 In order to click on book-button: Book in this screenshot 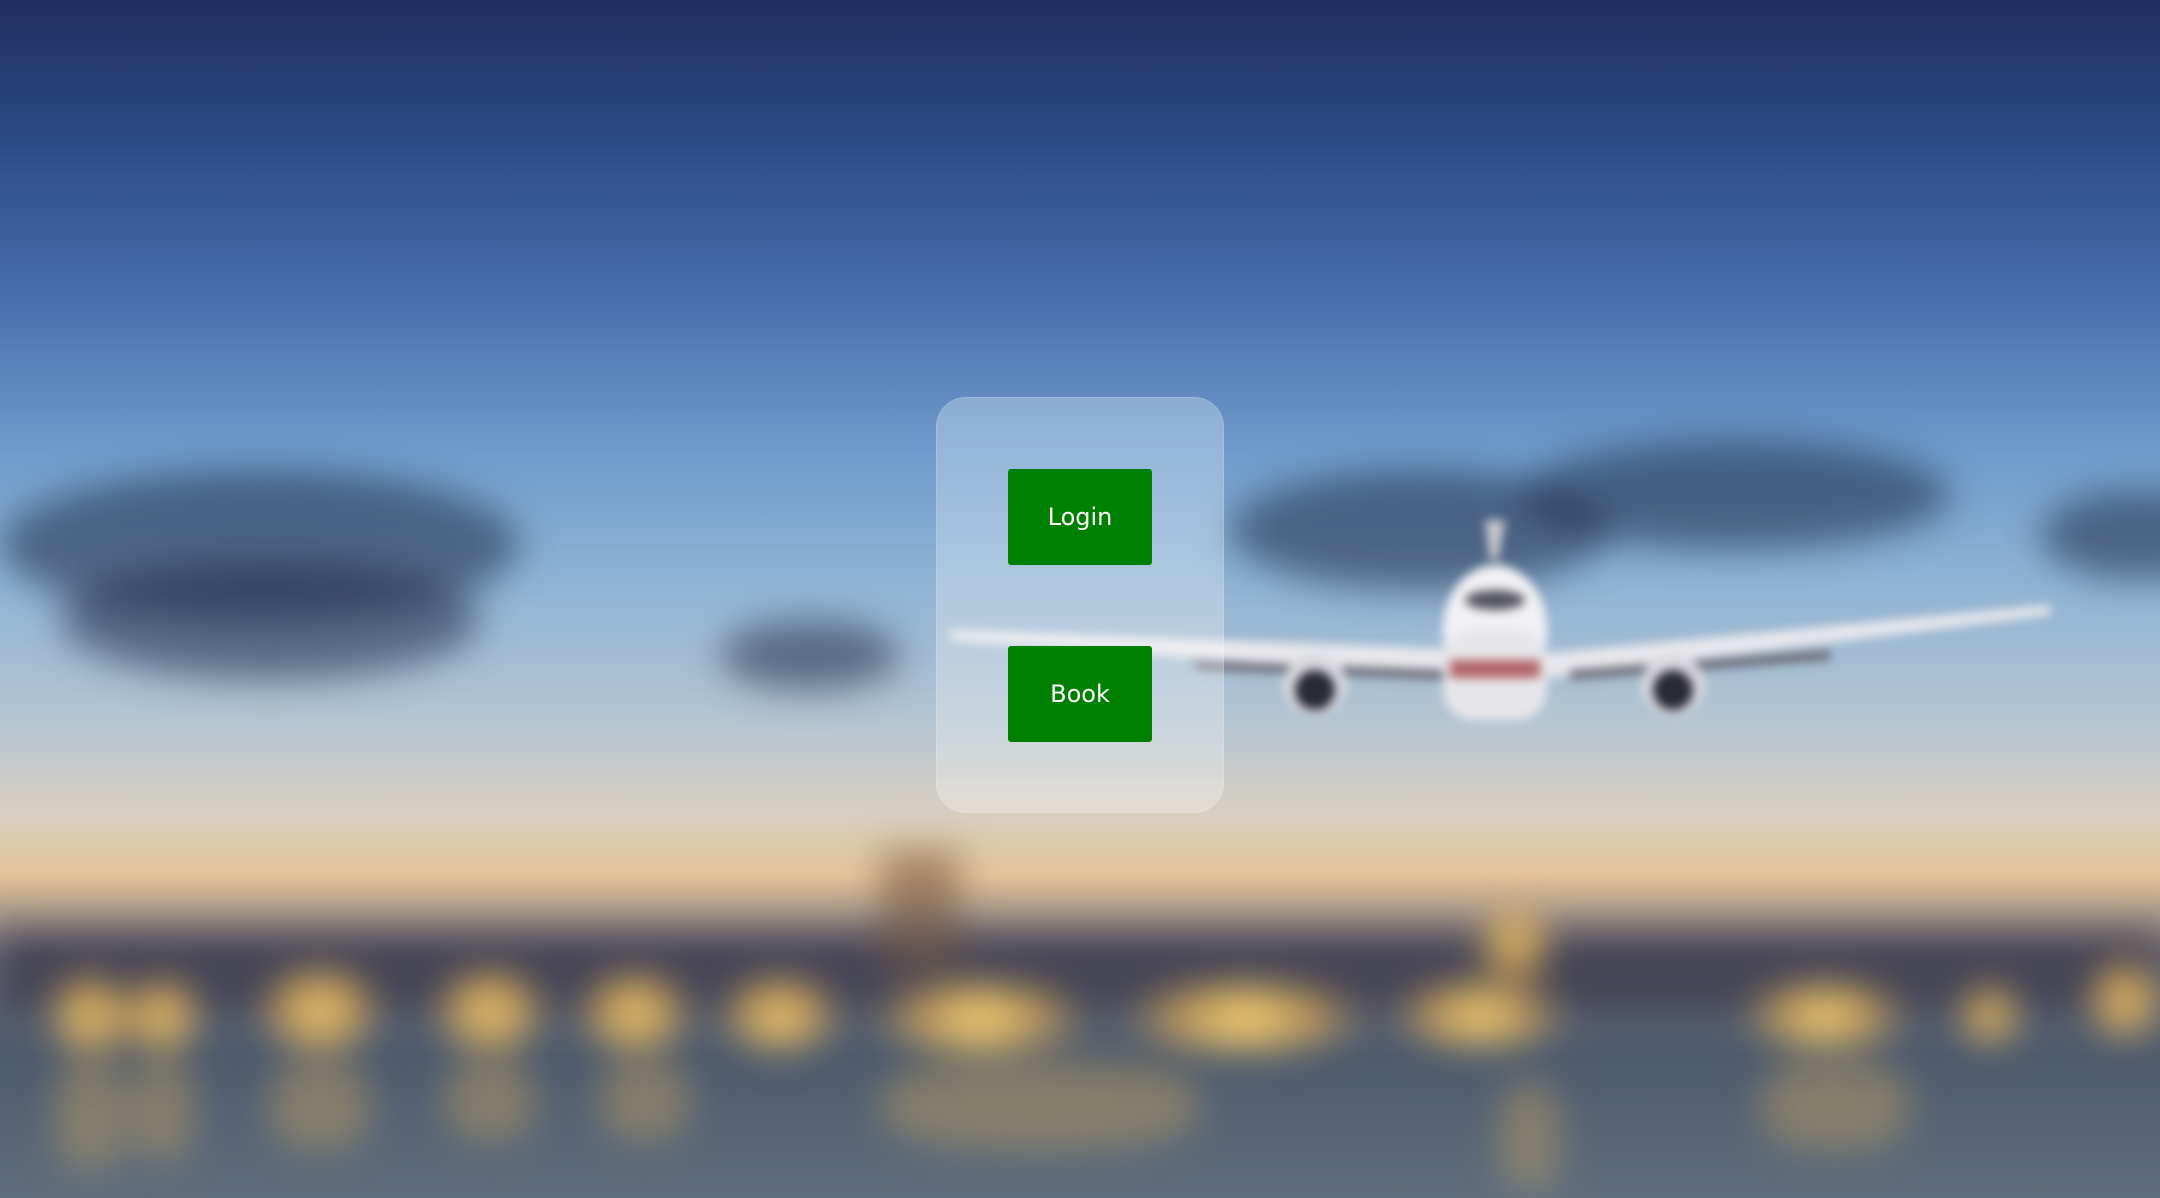, I will do `click(1080, 694)`.